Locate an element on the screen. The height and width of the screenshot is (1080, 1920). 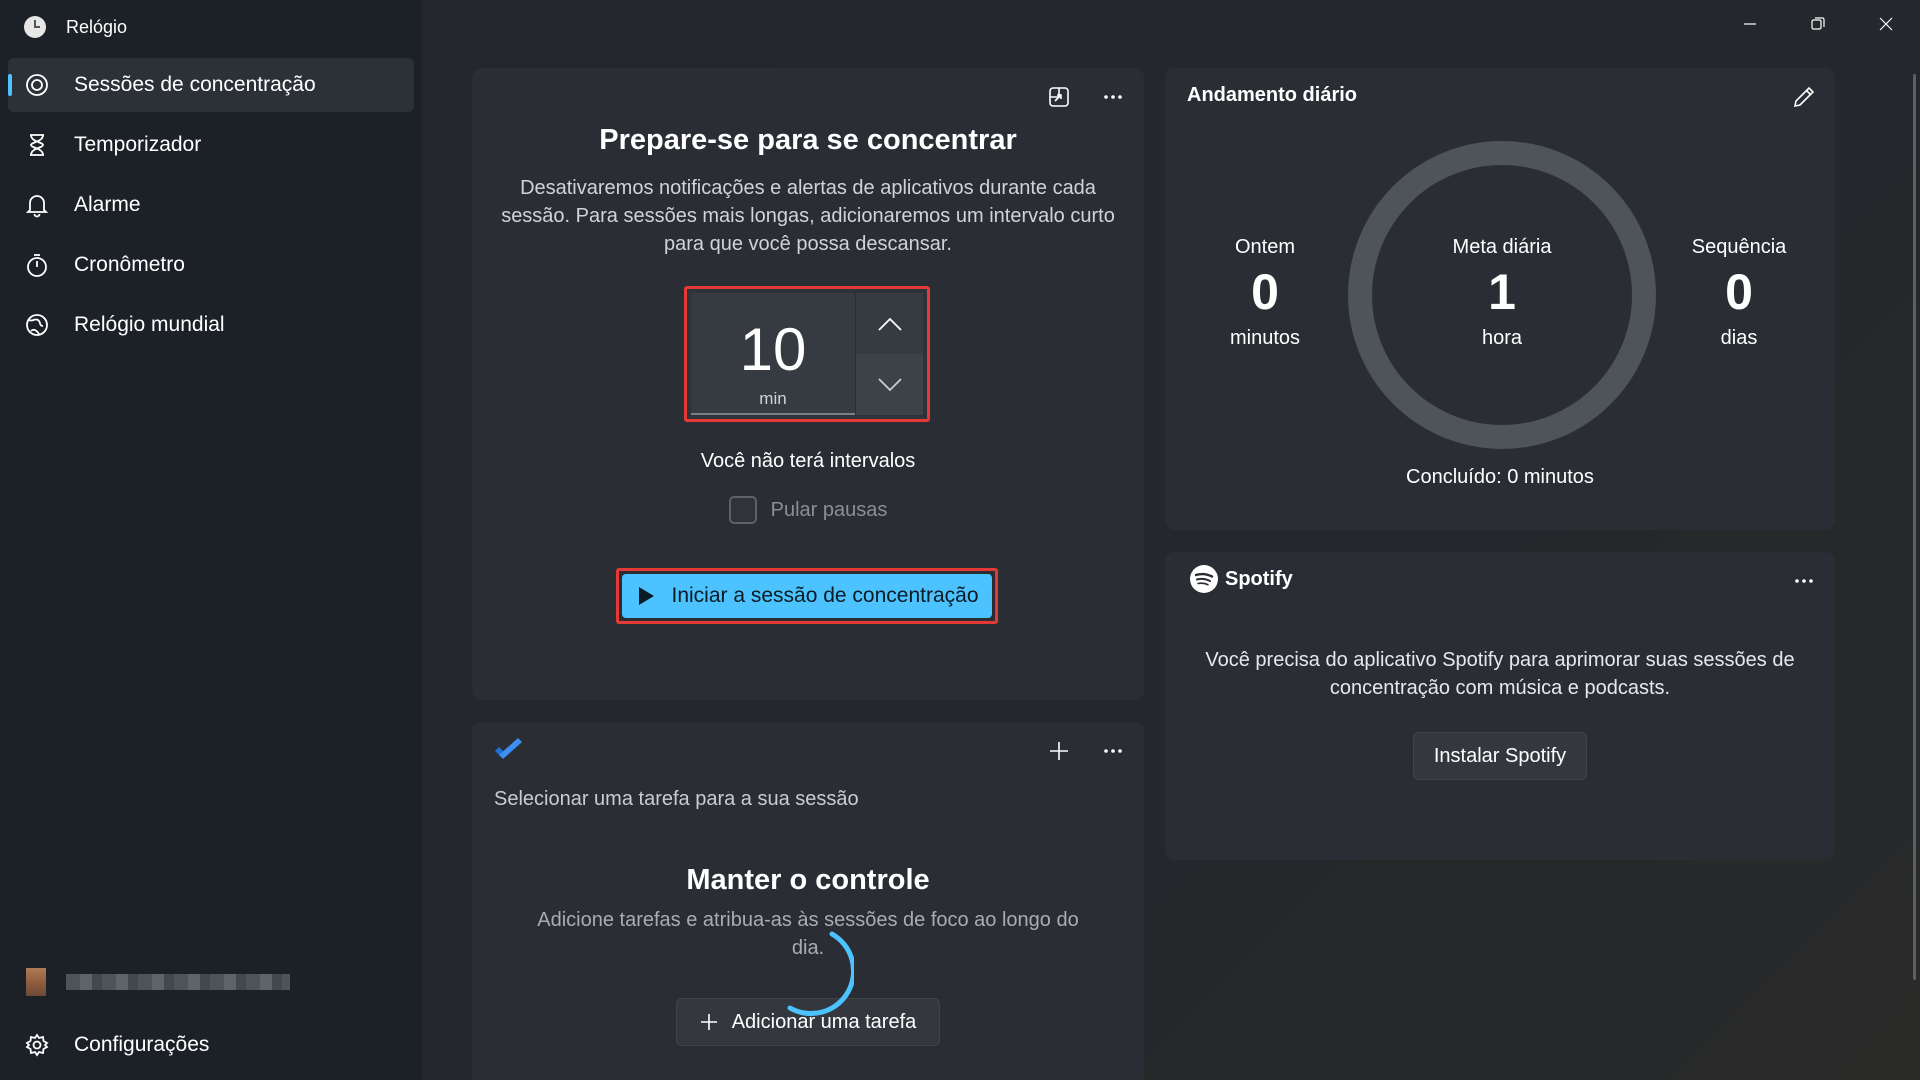
start-button-highlight: Iniciar a sessão de concentração is located at coordinates (807, 596).